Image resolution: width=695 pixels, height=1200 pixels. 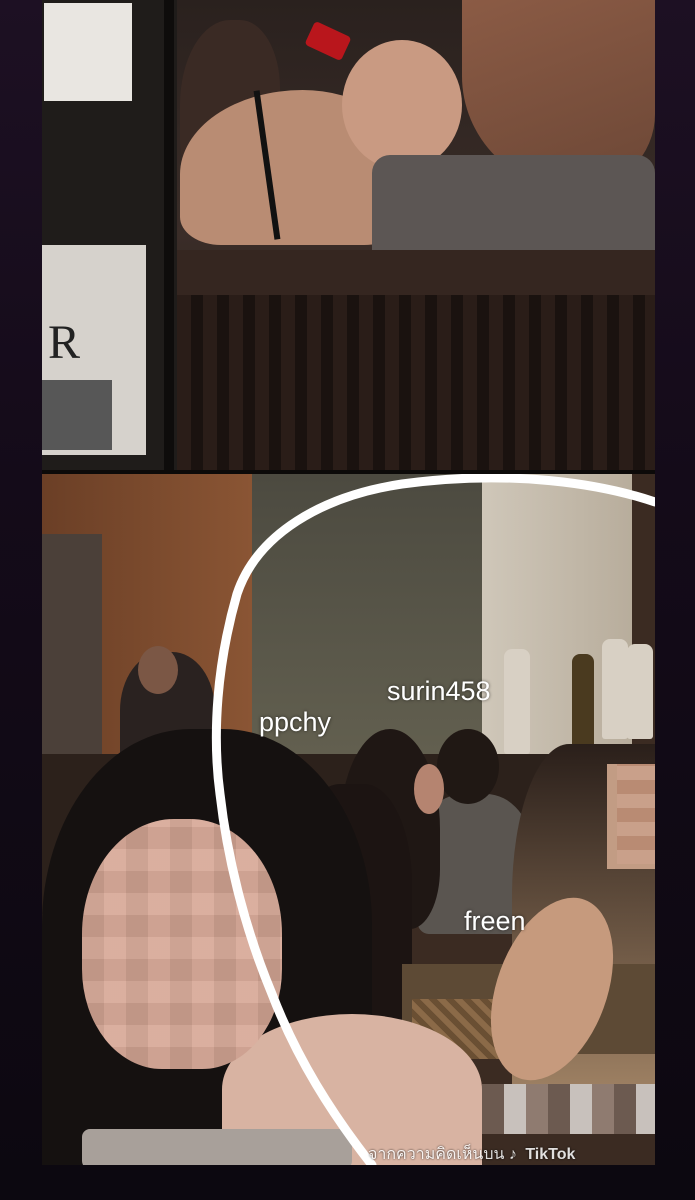 I want to click on tag-freen: freen, so click(x=495, y=921).